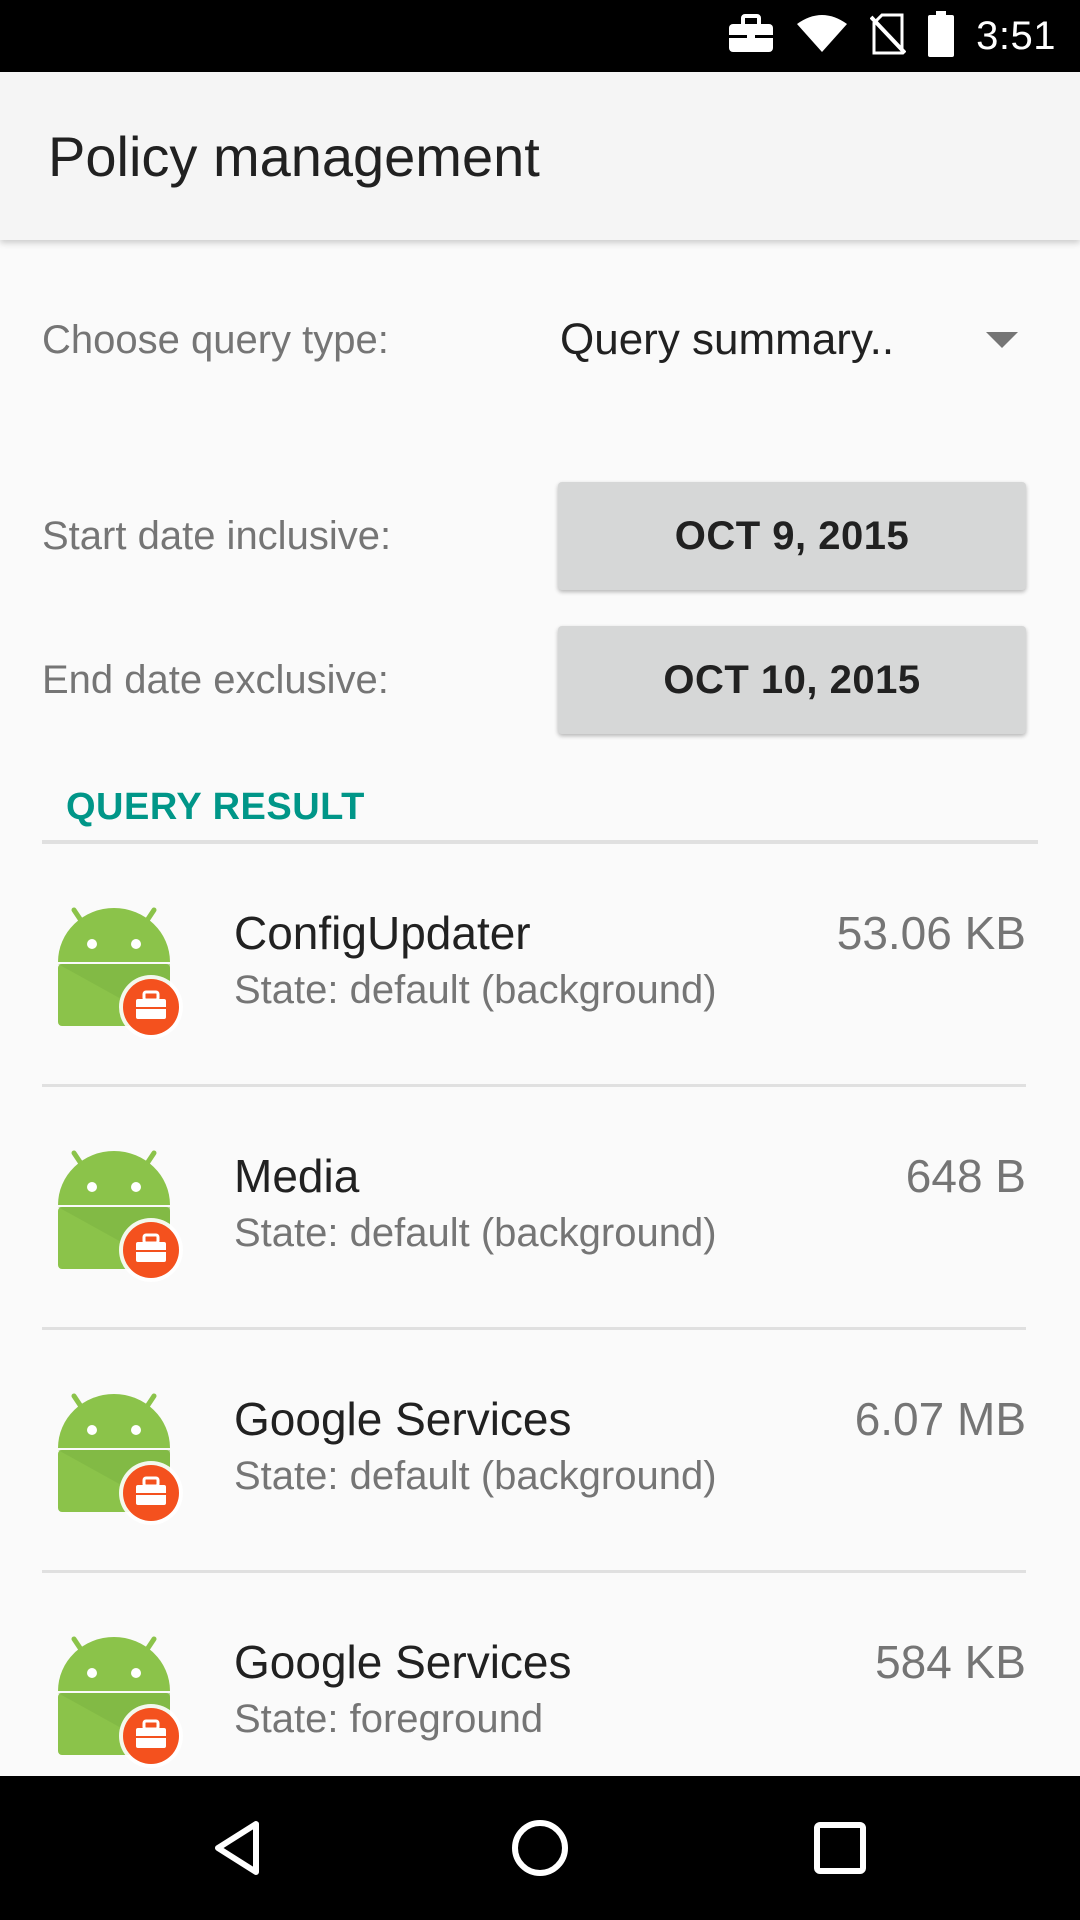  Describe the element at coordinates (215, 807) in the screenshot. I see `query-result-header: QUERY RESULT` at that location.